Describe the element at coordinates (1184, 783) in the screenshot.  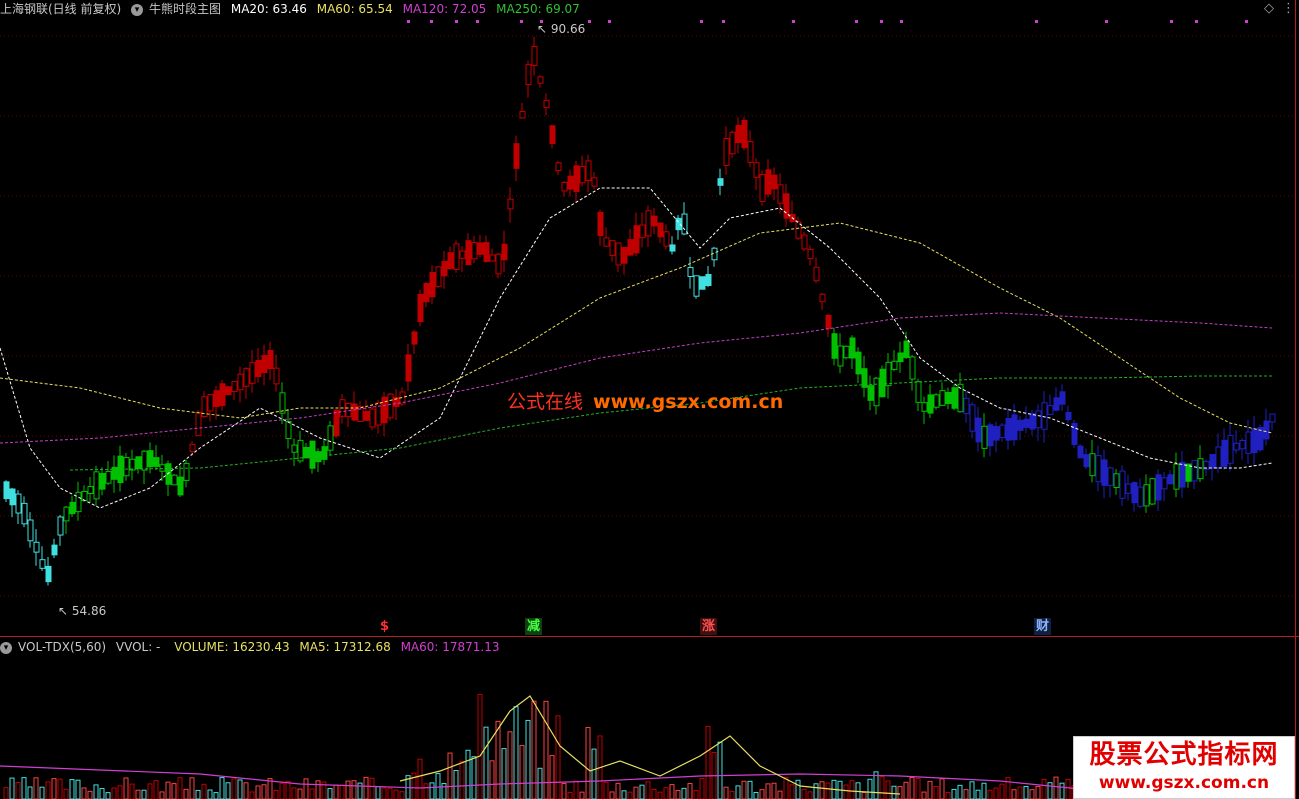
I see `logo-url: www.gszx.com.cn` at that location.